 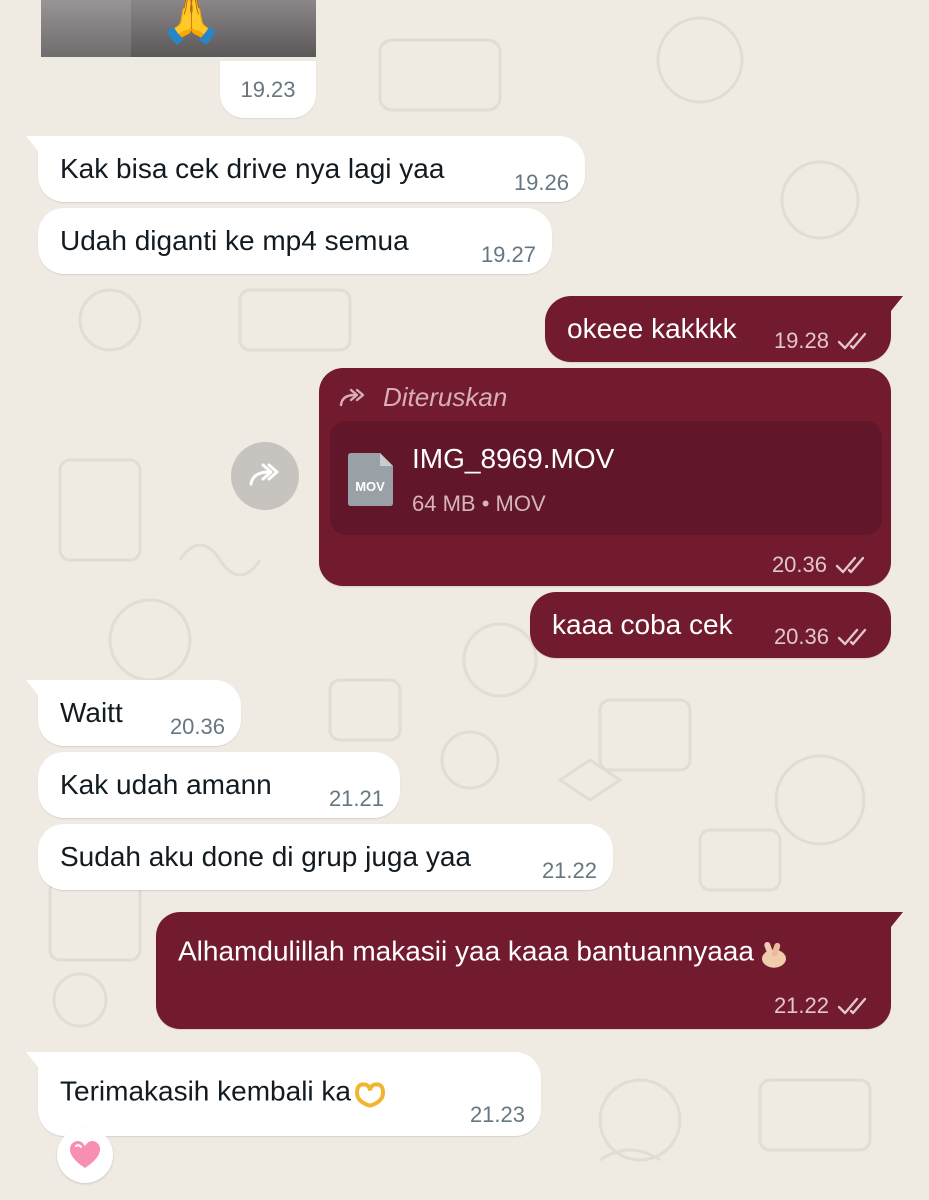 I want to click on document-attachment: MOV IMG_8969.MOV 64 MB • MOV, so click(x=606, y=478).